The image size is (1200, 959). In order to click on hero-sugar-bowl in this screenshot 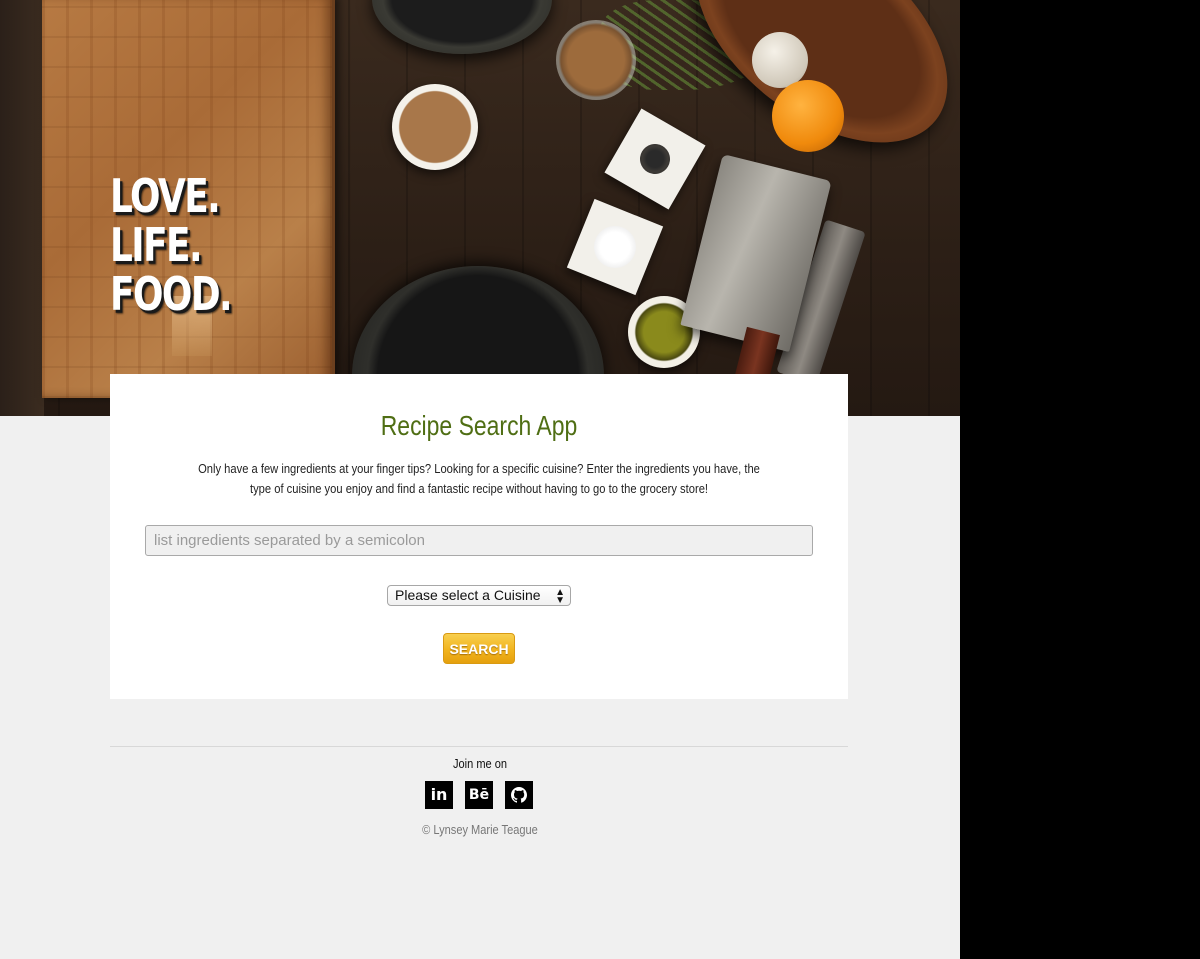, I will do `click(435, 127)`.